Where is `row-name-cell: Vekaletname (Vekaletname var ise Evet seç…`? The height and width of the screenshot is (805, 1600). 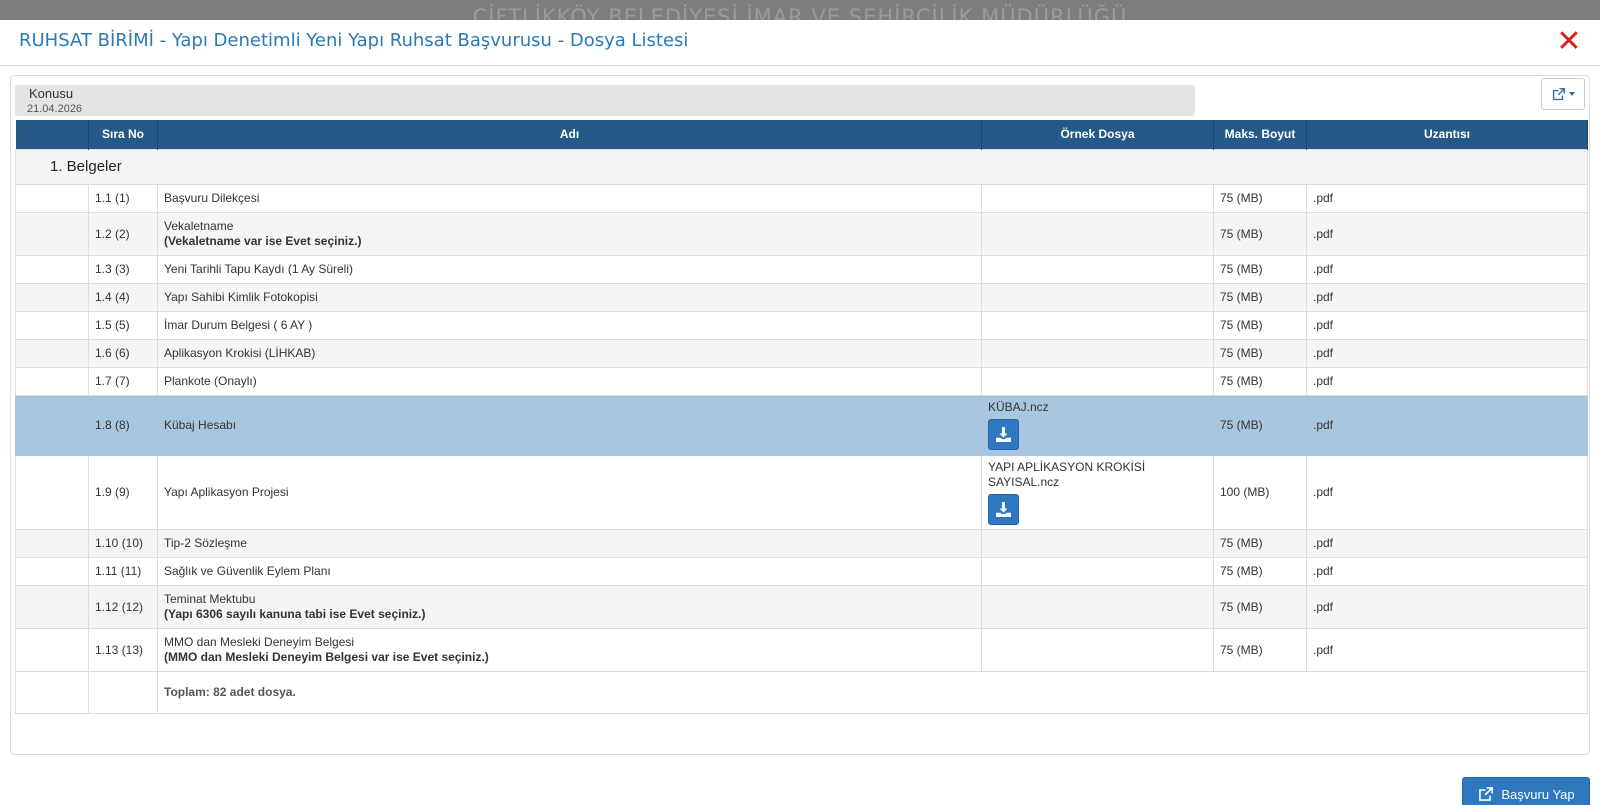 row-name-cell: Vekaletname (Vekaletname var ise Evet seç… is located at coordinates (569, 233).